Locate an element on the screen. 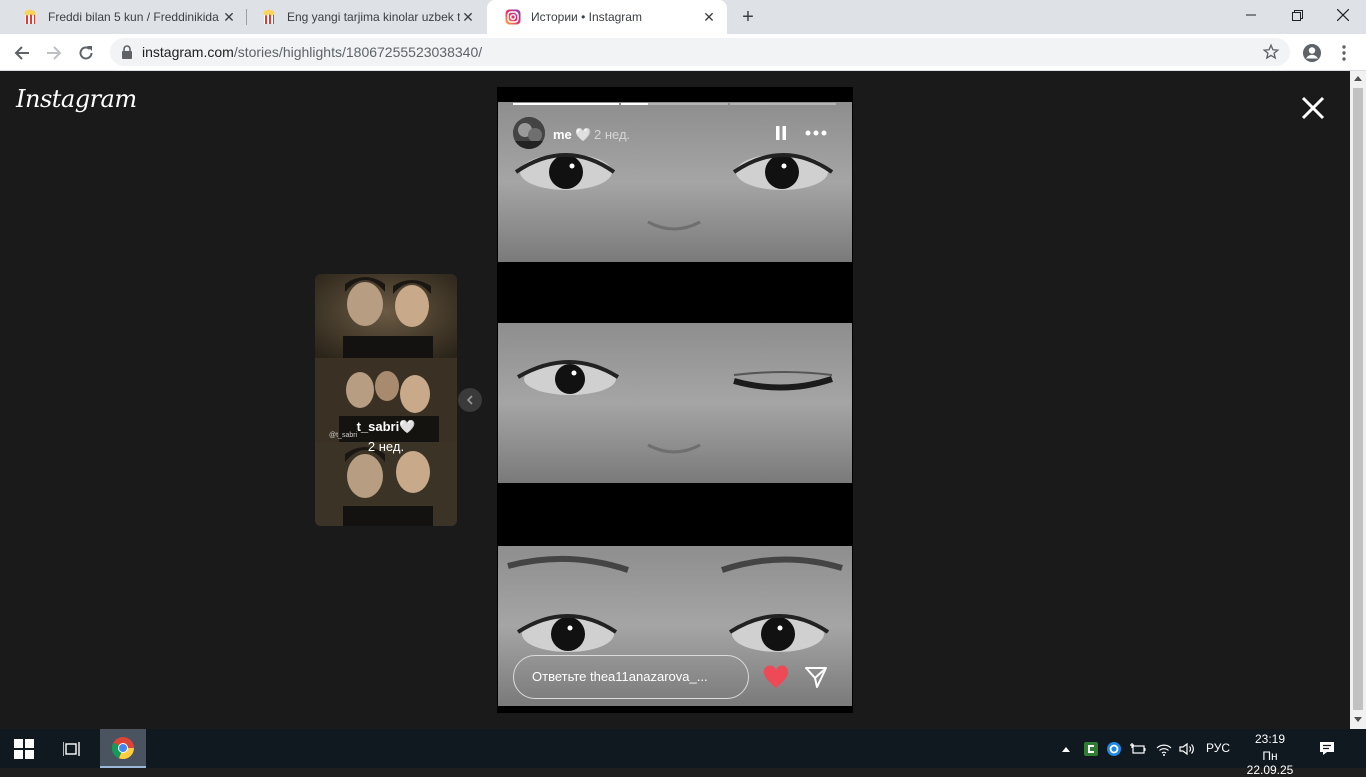 This screenshot has width=1366, height=777. arrow-left-icon is located at coordinates (21, 53).